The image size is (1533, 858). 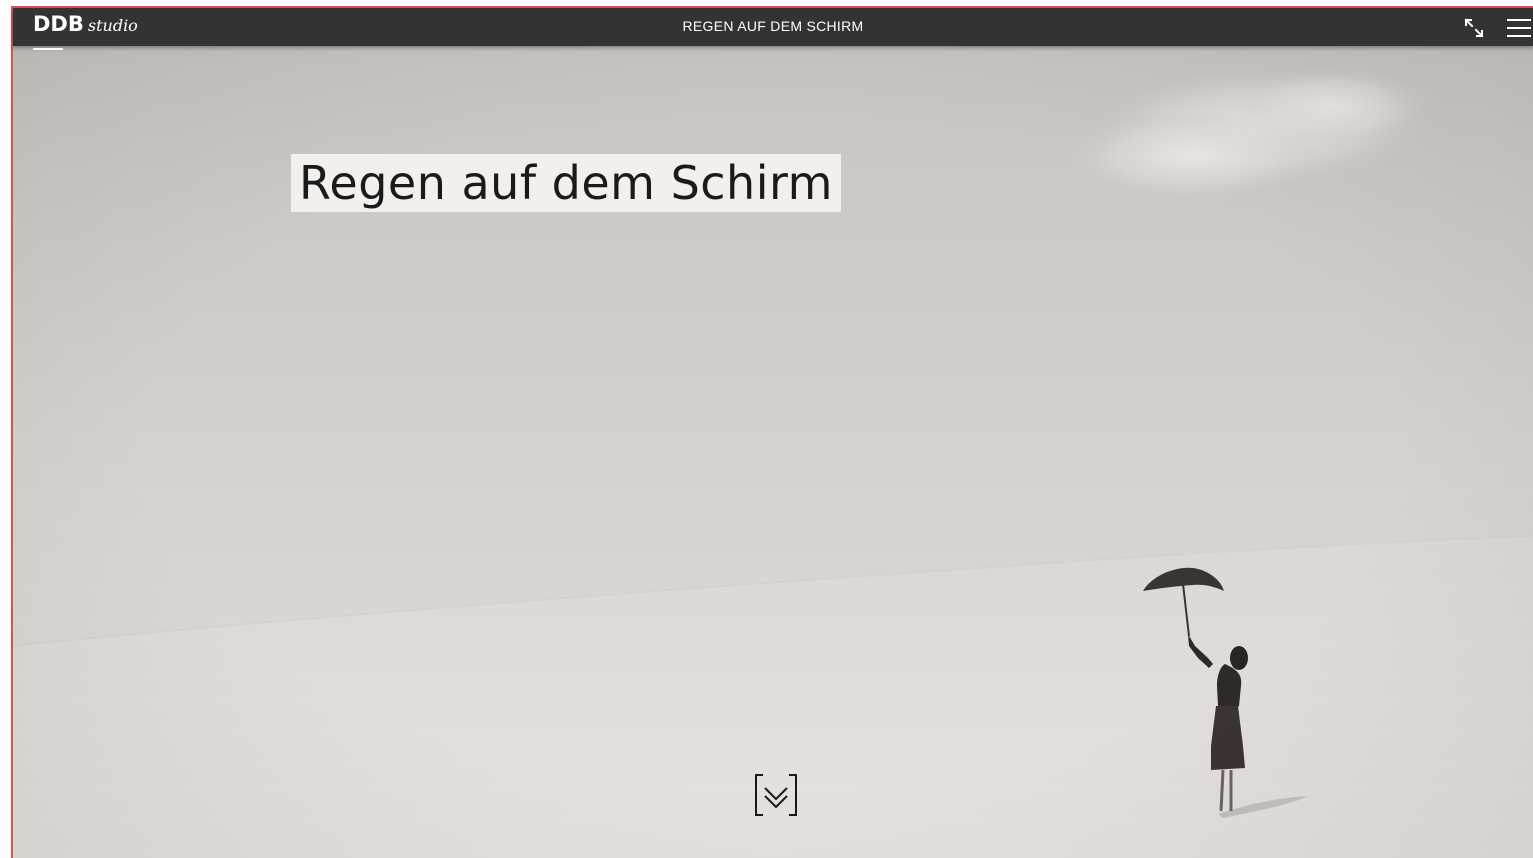 I want to click on top-navigation-bar: DDB studio REGEN AUF DEM SCHIRM, so click(x=773, y=29).